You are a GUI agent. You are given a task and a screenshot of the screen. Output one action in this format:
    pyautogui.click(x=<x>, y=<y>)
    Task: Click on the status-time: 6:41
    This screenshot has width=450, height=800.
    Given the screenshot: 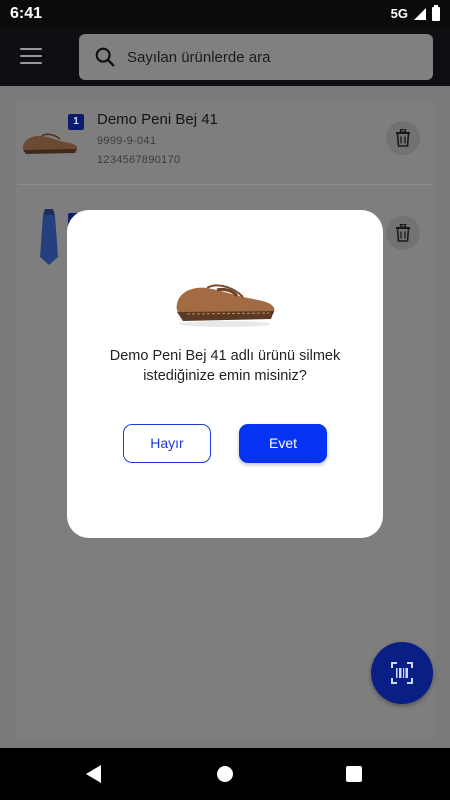 What is the action you would take?
    pyautogui.click(x=26, y=13)
    